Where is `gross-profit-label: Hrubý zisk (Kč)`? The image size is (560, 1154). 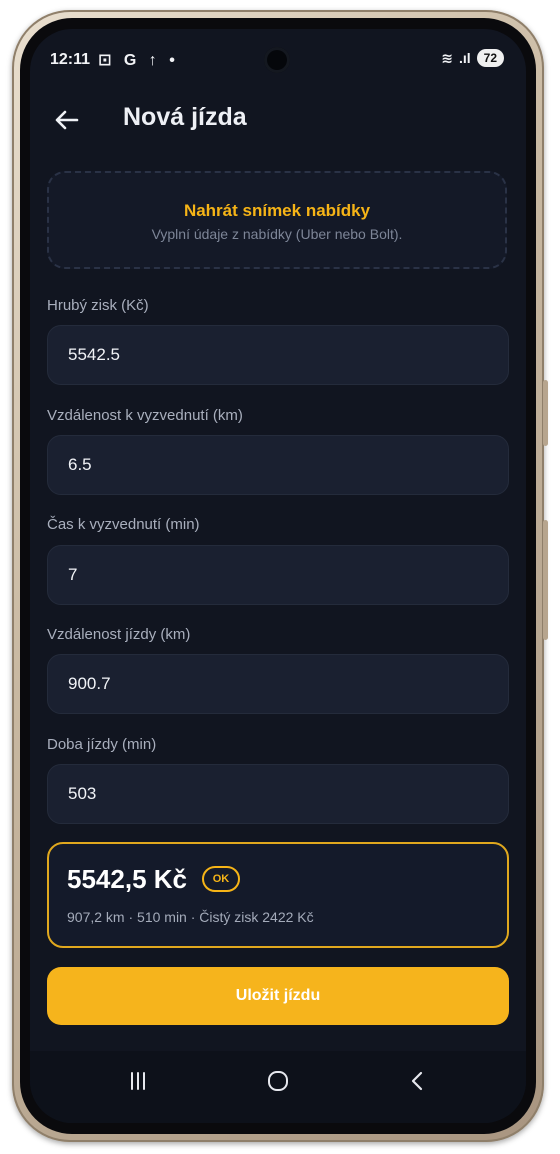 gross-profit-label: Hrubý zisk (Kč) is located at coordinates (98, 305).